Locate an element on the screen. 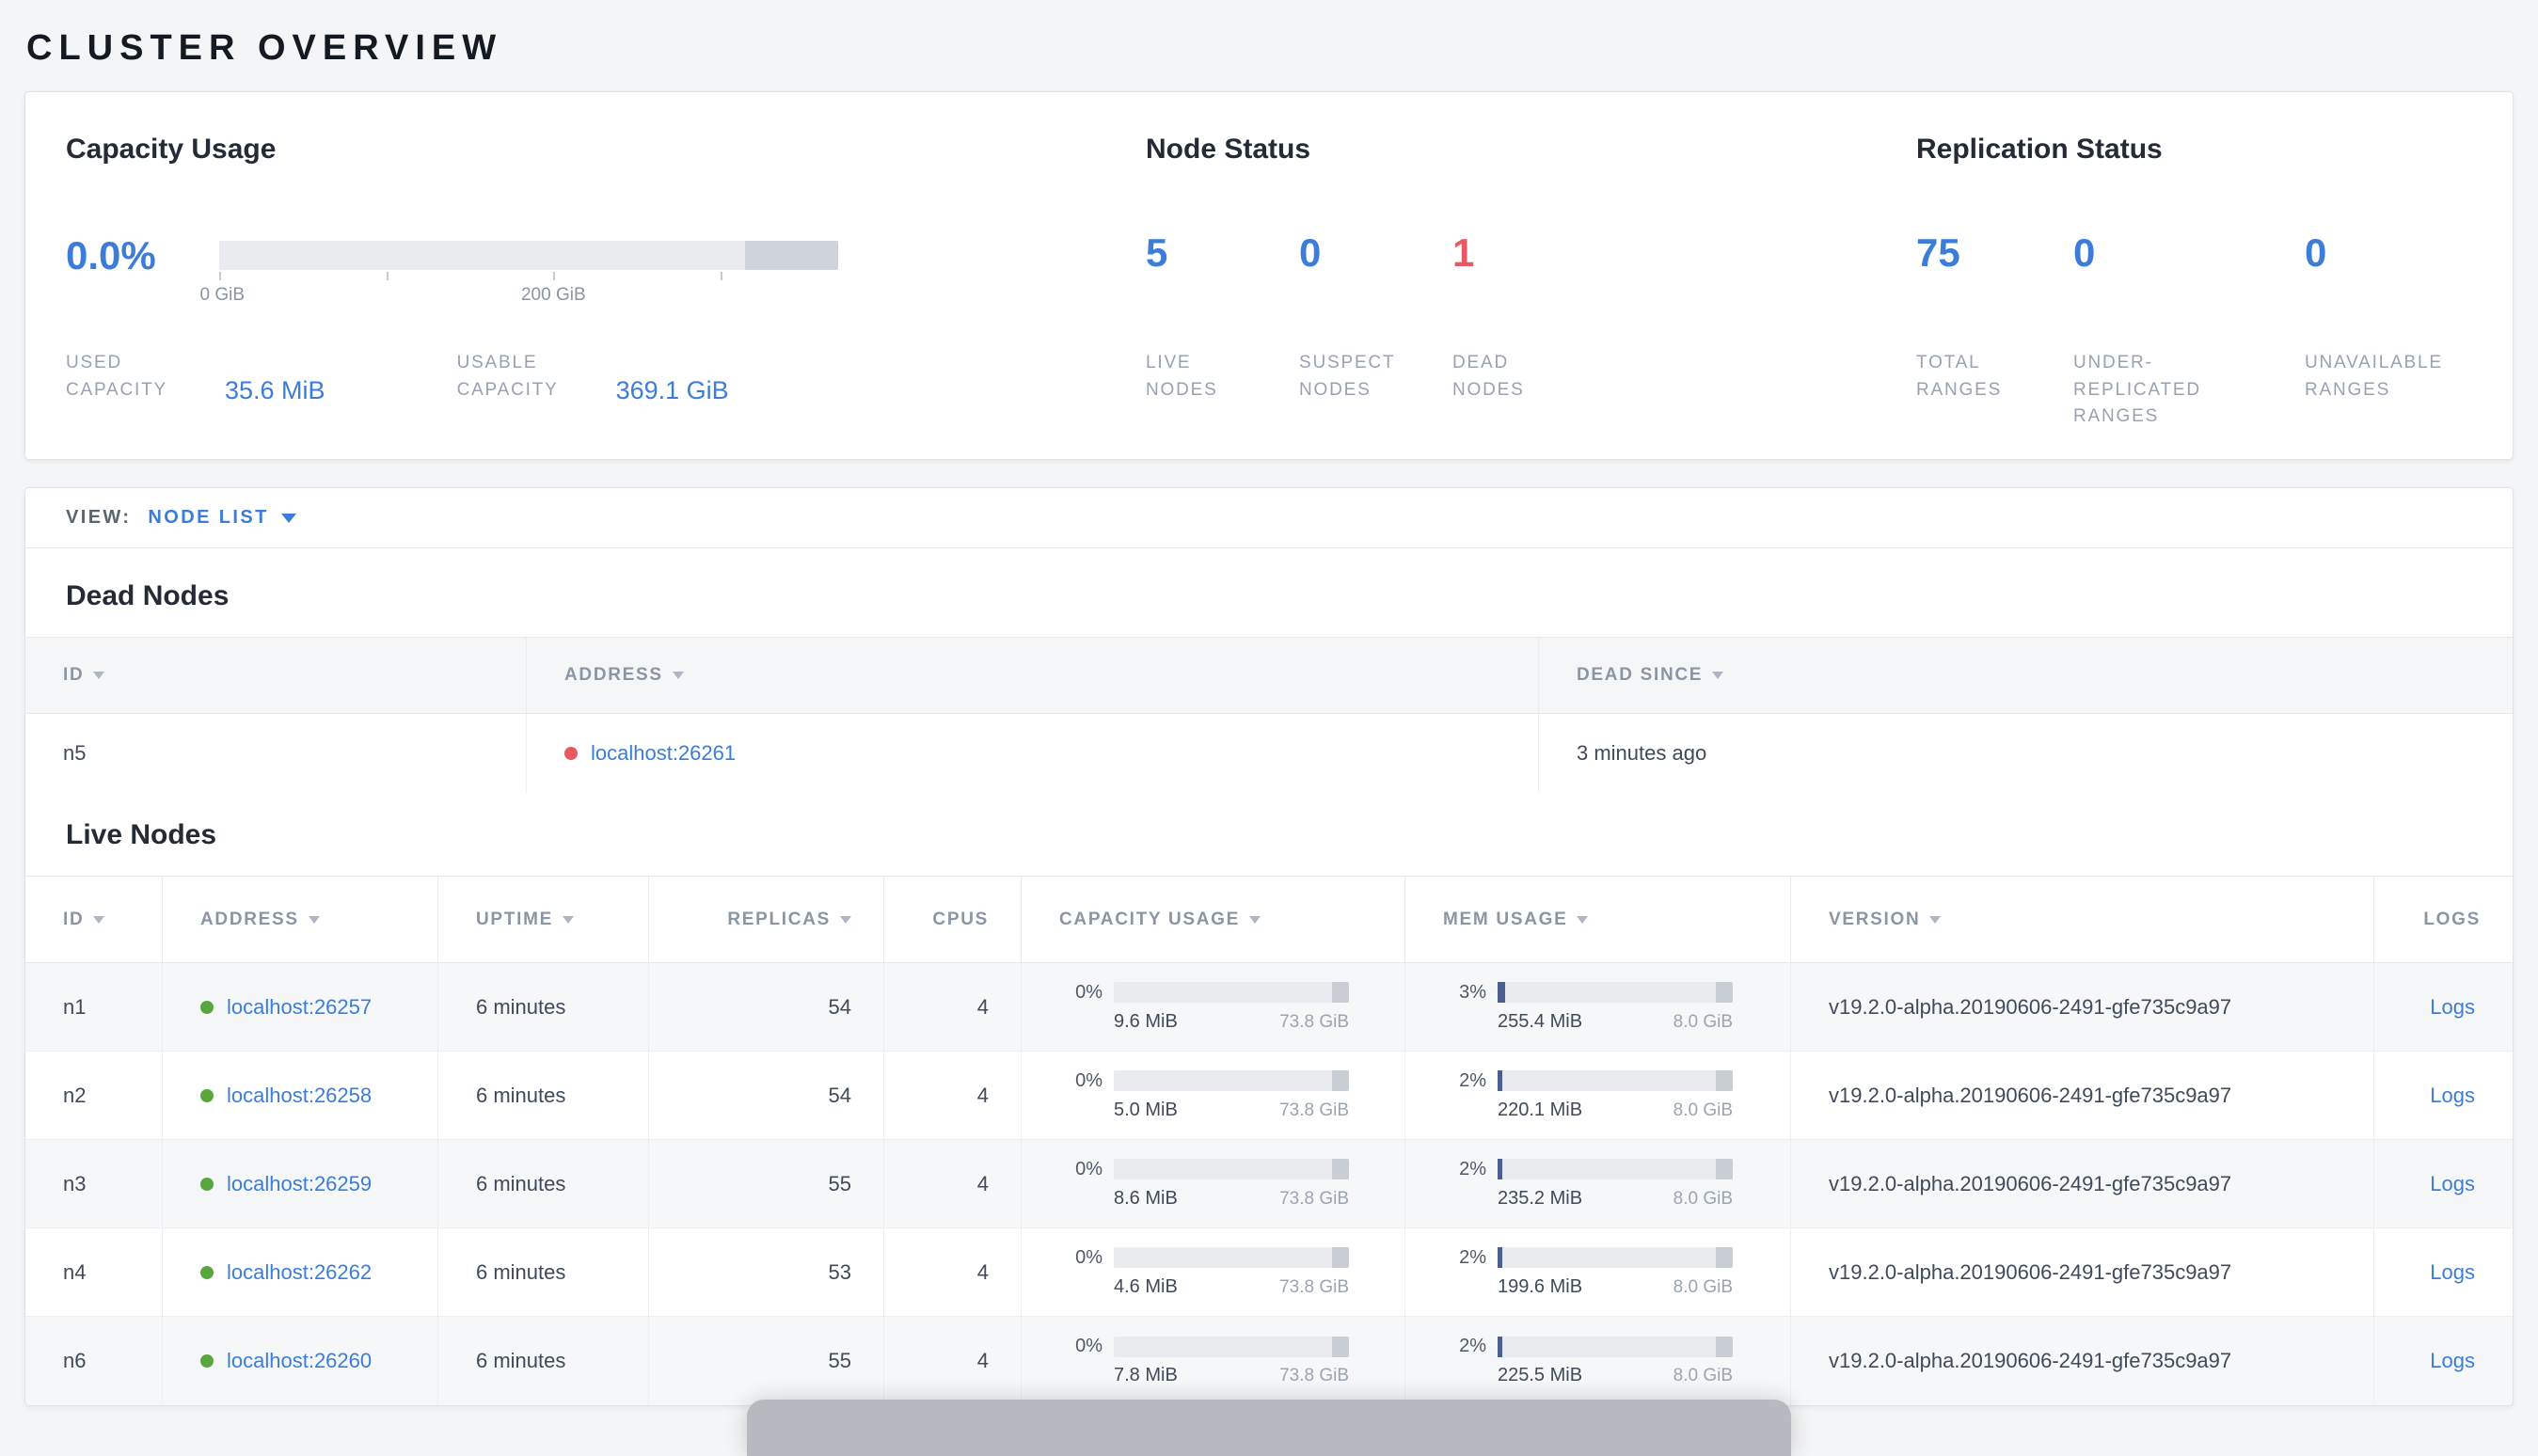 The width and height of the screenshot is (2538, 1456). capacity-used-value: 7.8 MiB is located at coordinates (1146, 1375).